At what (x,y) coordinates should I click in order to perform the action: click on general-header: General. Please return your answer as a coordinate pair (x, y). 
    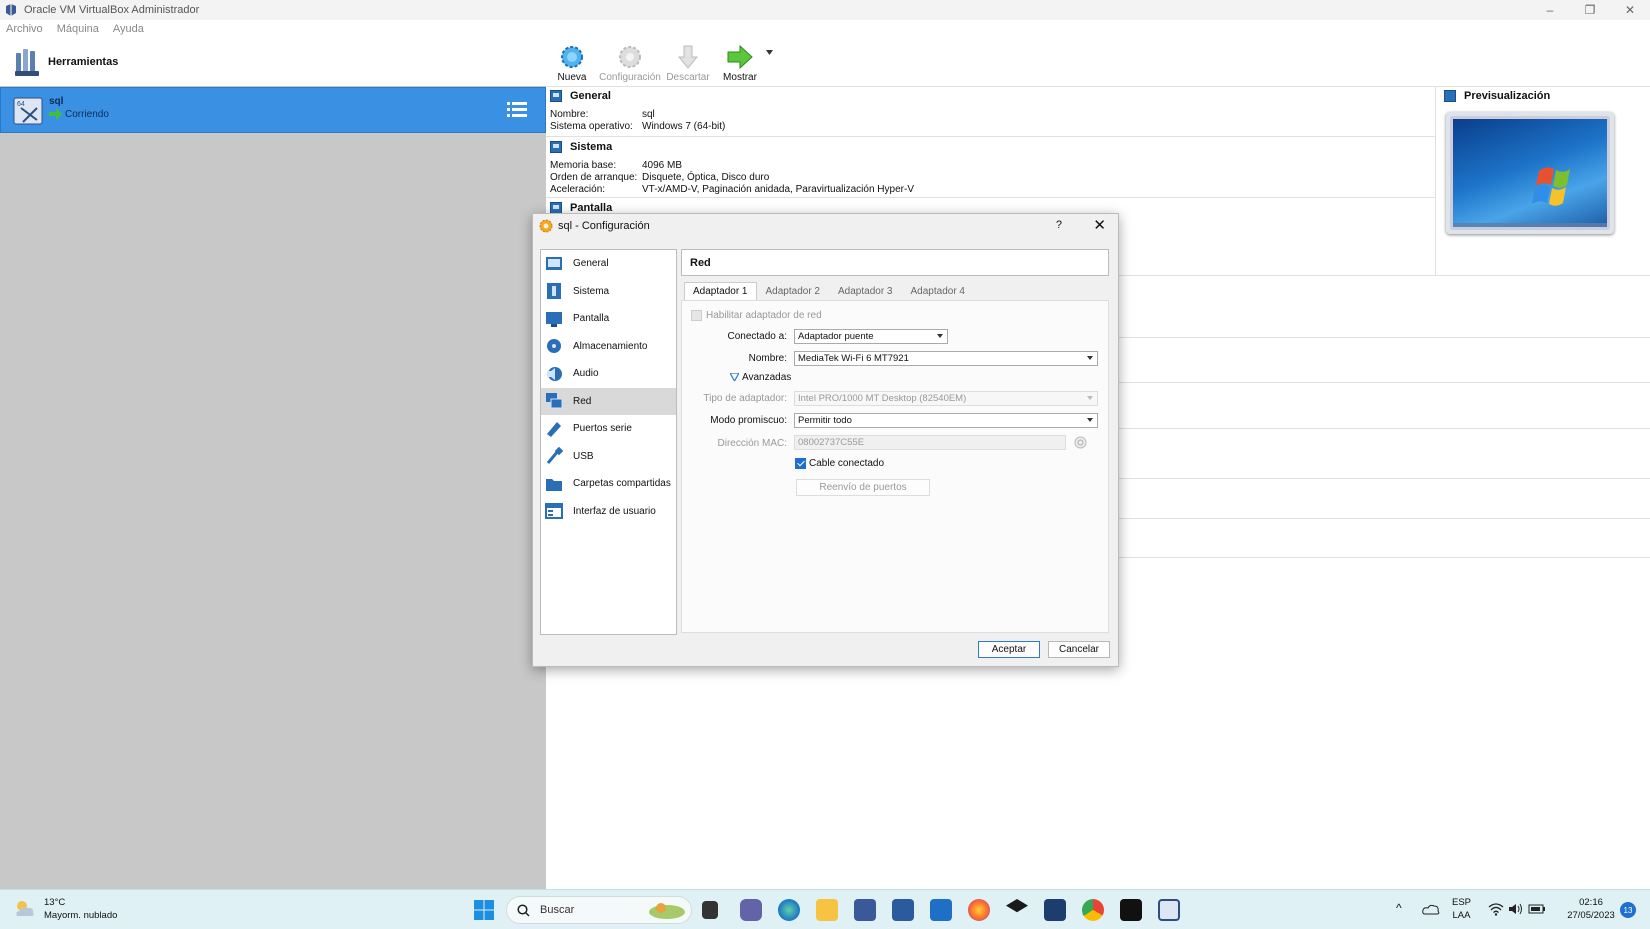
    Looking at the image, I should click on (637, 96).